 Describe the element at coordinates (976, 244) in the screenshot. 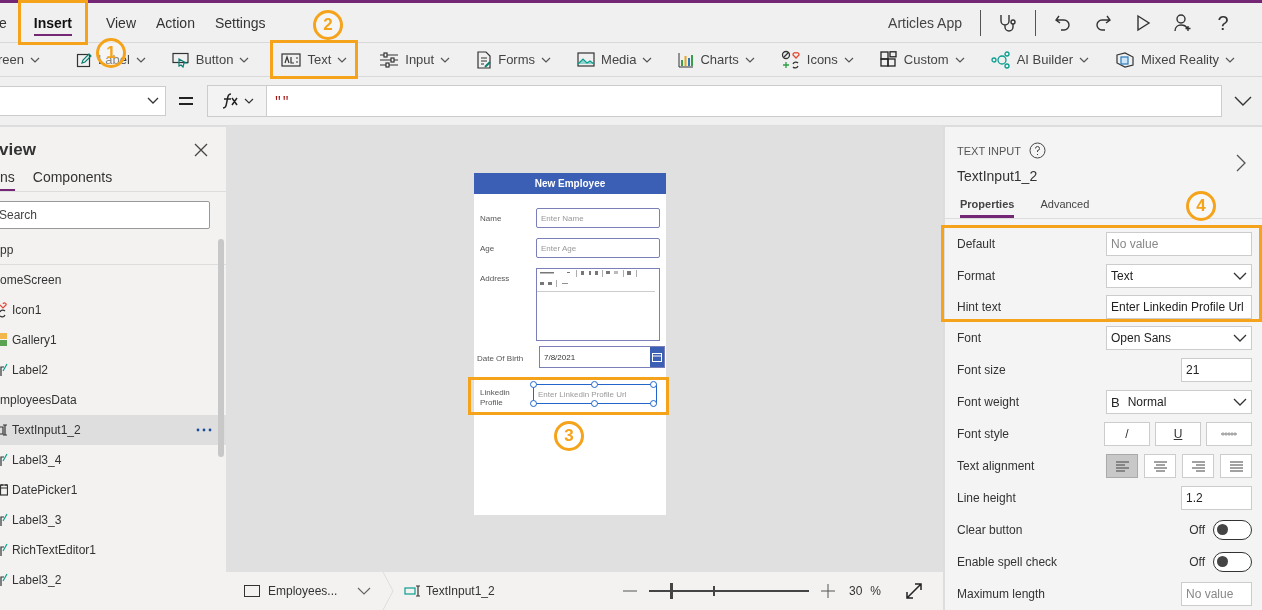

I see `property-label: Default` at that location.